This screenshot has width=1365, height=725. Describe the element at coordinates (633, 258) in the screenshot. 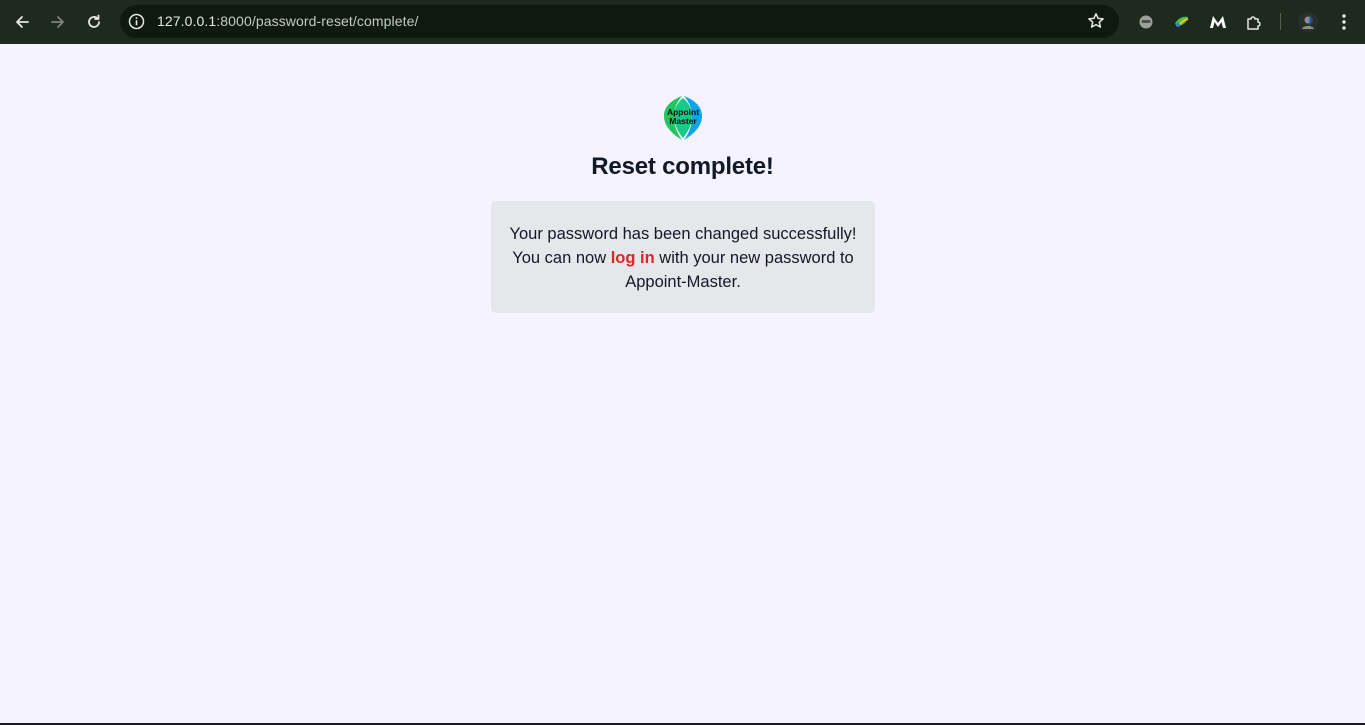

I see `login-link: log in` at that location.